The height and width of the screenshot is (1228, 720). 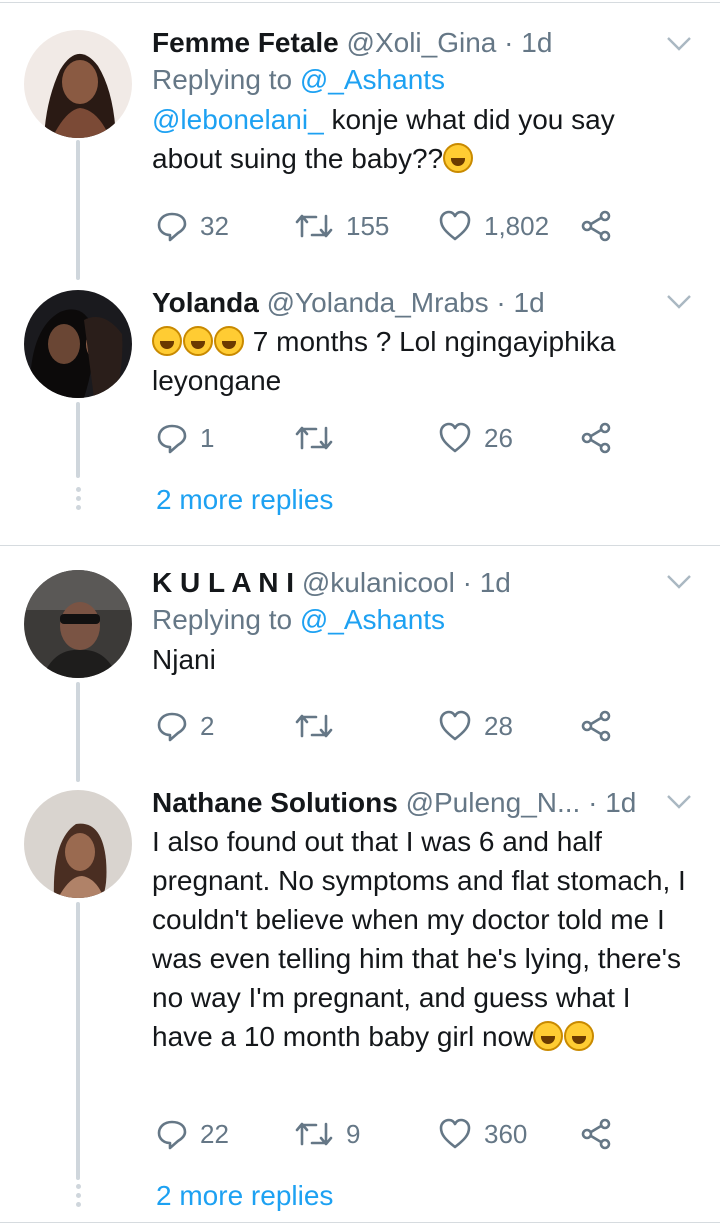 What do you see at coordinates (207, 437) in the screenshot?
I see `reply-count: 1` at bounding box center [207, 437].